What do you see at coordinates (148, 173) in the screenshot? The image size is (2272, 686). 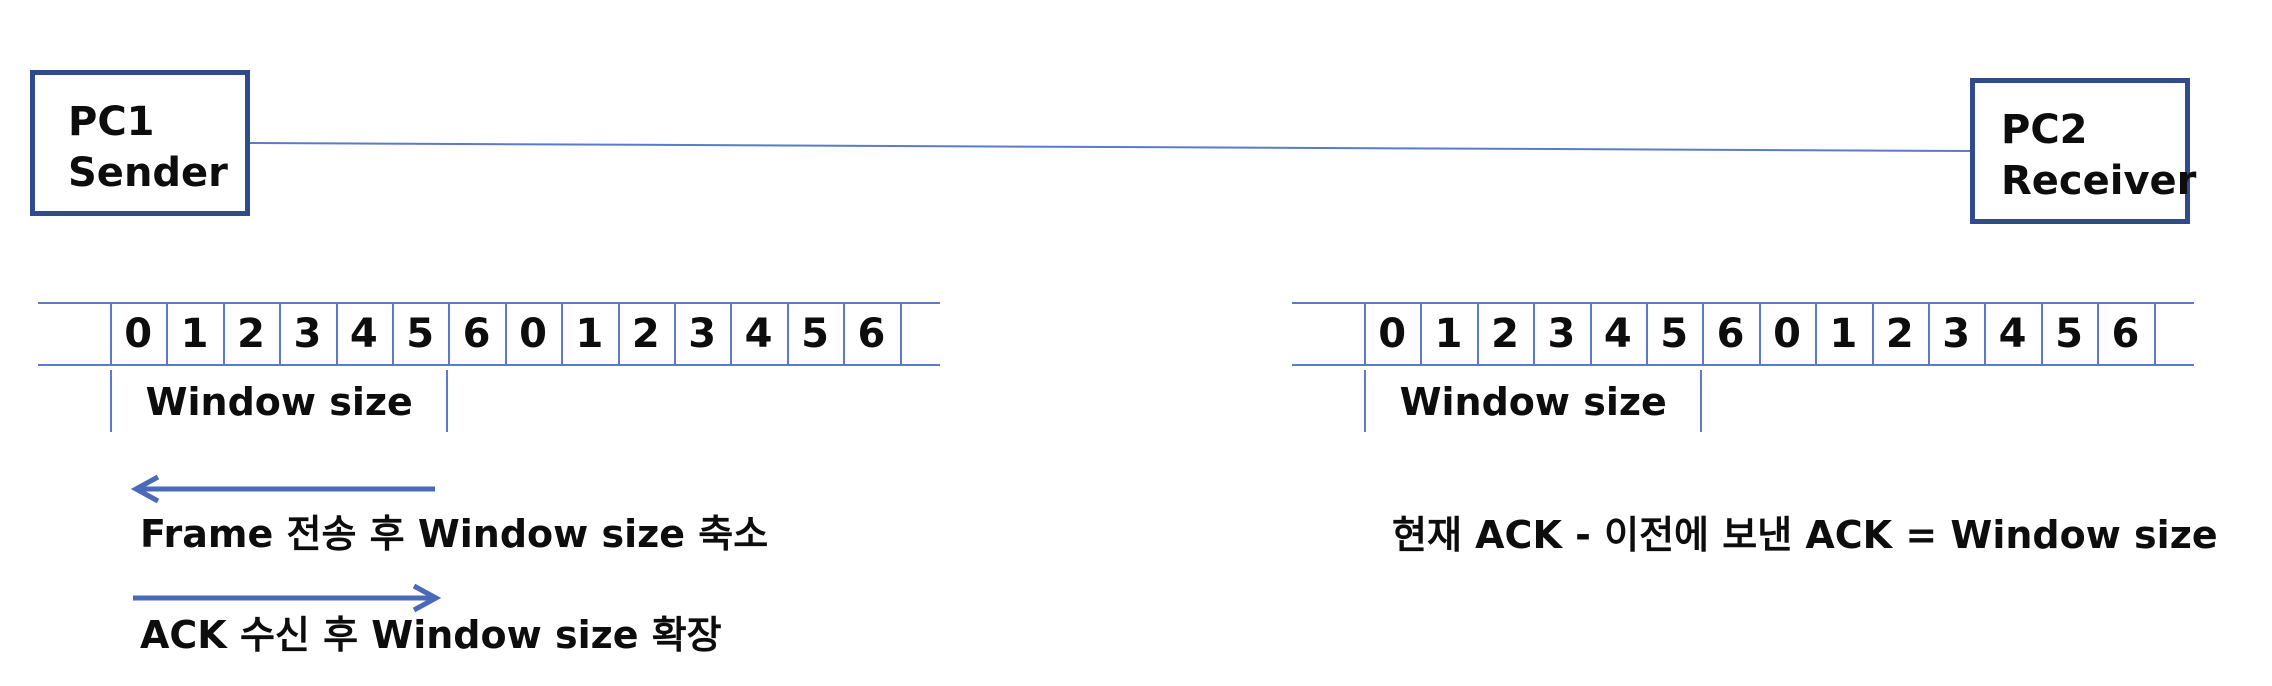 I see `sender-node-role: Sender` at bounding box center [148, 173].